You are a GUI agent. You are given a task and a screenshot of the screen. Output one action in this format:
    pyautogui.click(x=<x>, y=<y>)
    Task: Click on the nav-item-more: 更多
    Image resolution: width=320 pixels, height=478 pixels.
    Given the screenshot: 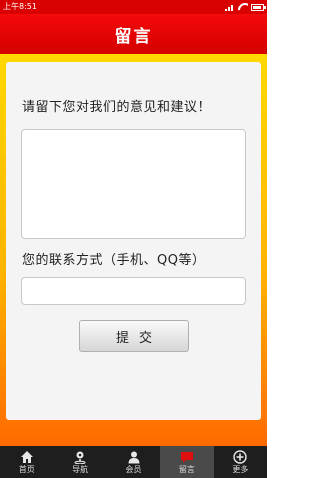 What is the action you would take?
    pyautogui.click(x=240, y=462)
    